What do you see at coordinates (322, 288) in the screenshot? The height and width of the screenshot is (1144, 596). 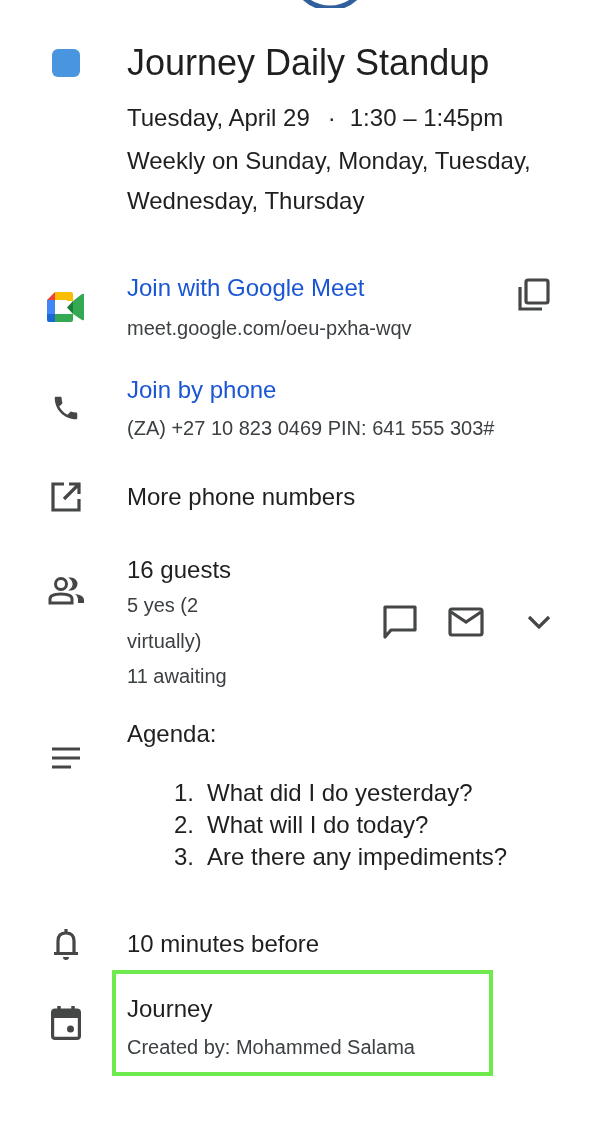 I see `google-meet-link: Join with Google Meet` at bounding box center [322, 288].